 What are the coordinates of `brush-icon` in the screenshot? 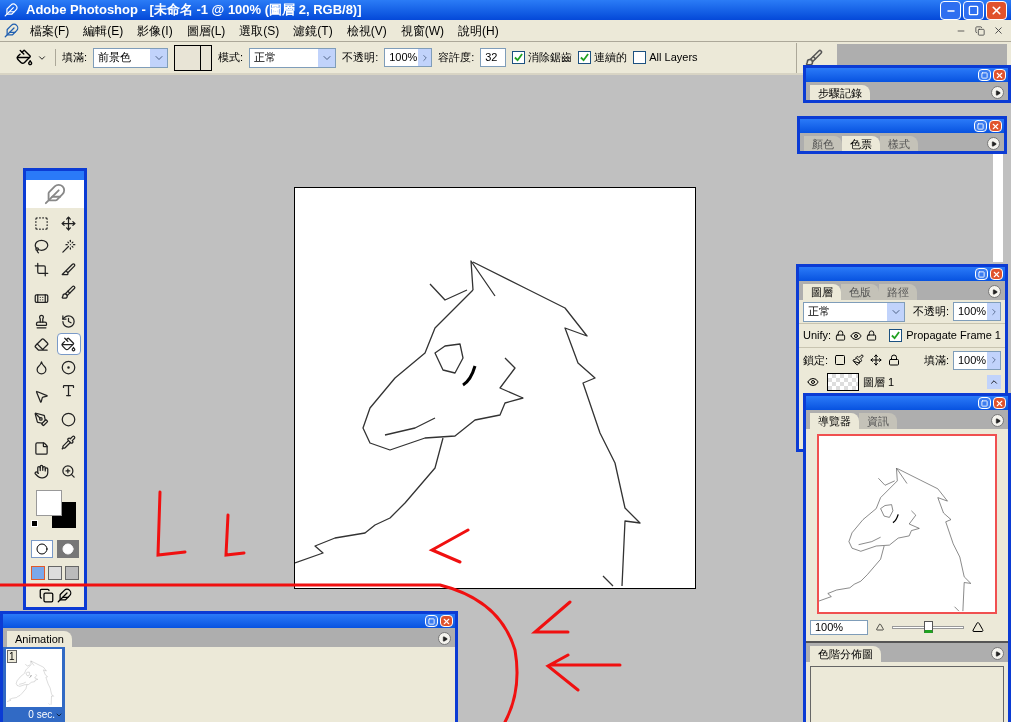 It's located at (68, 292).